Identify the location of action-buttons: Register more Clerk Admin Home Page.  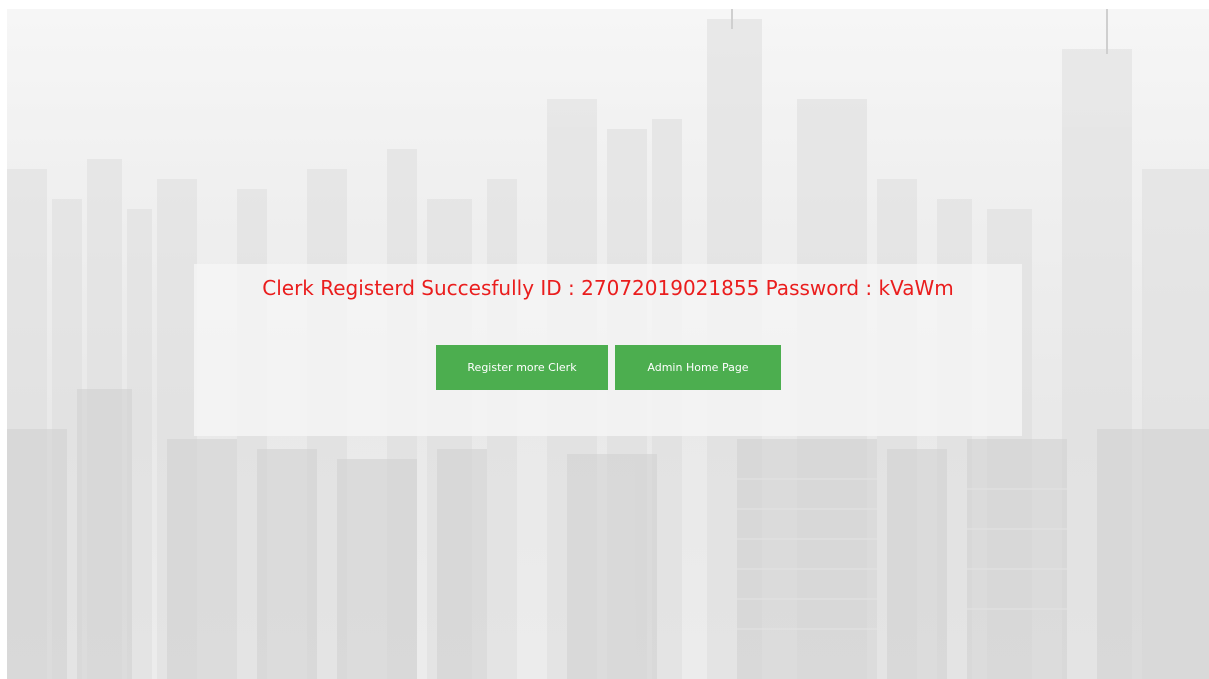
(608, 367).